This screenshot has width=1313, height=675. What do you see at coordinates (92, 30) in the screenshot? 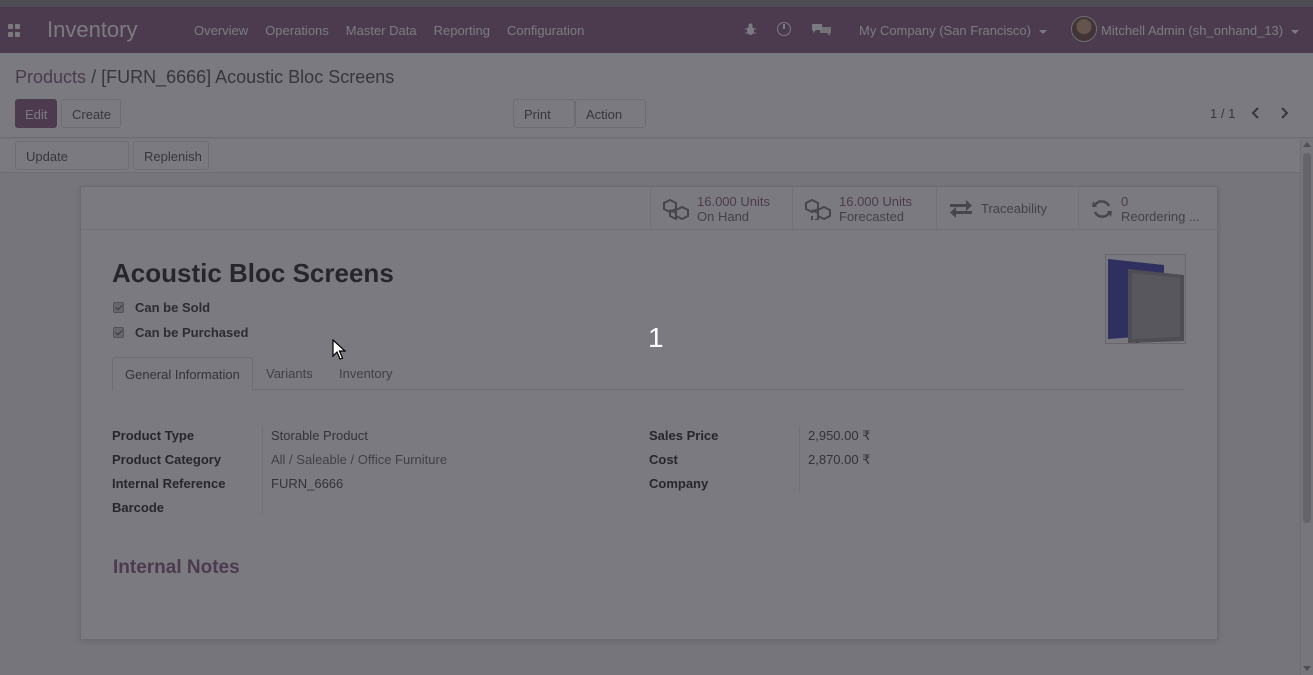
I see `app-title: Inventory` at bounding box center [92, 30].